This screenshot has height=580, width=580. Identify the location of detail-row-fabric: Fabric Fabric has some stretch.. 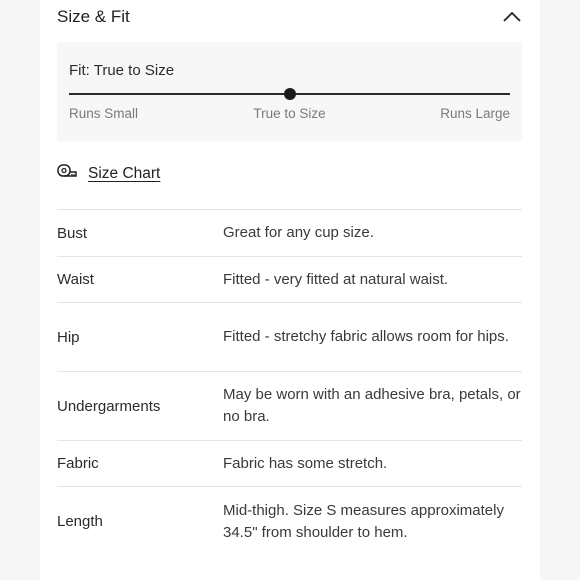
(289, 463).